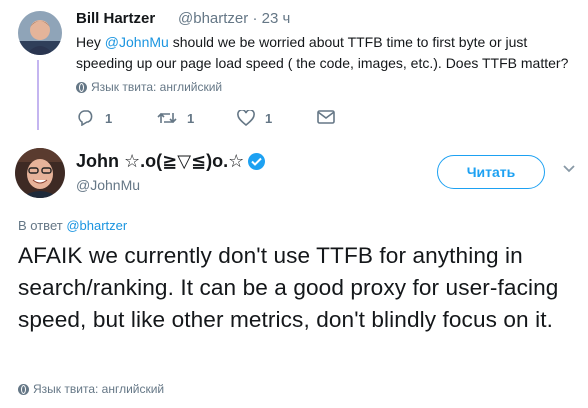 The width and height of the screenshot is (588, 408). I want to click on main-author-name: John ☆.o(≧▽≦)o.☆, so click(160, 161).